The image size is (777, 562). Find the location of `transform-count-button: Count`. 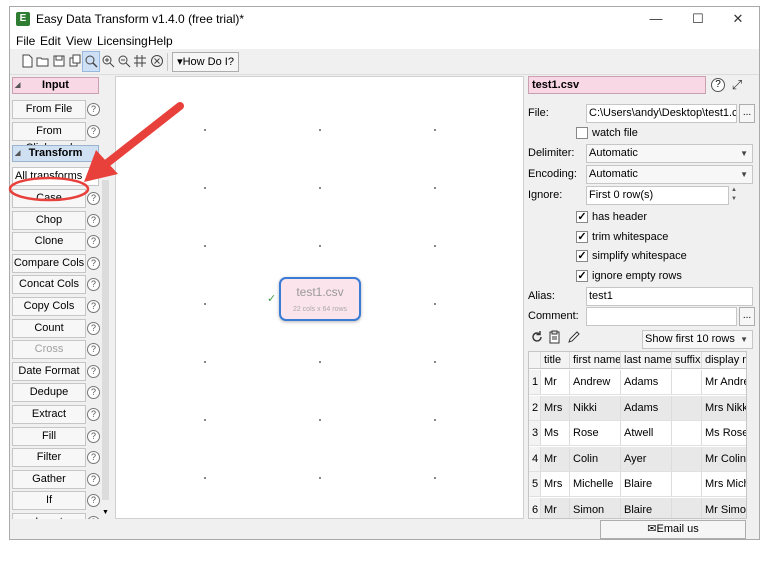

transform-count-button: Count is located at coordinates (49, 328).